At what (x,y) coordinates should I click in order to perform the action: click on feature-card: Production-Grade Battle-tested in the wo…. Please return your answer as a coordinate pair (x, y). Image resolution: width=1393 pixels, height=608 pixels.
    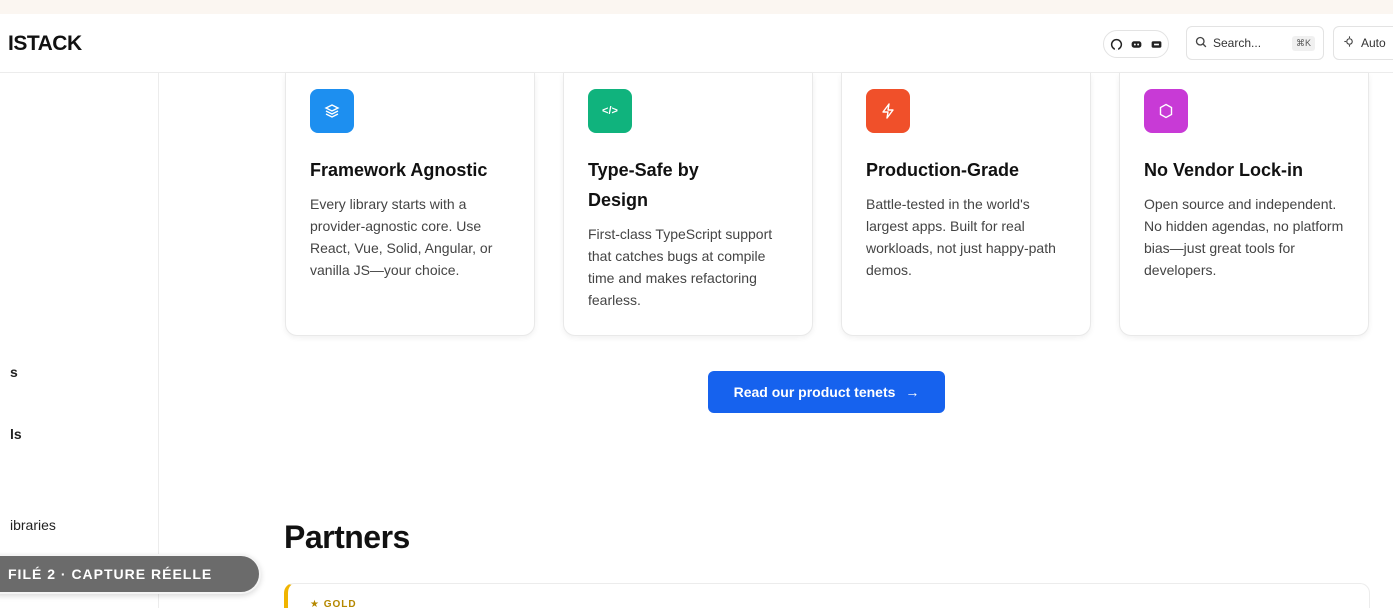
    Looking at the image, I should click on (966, 204).